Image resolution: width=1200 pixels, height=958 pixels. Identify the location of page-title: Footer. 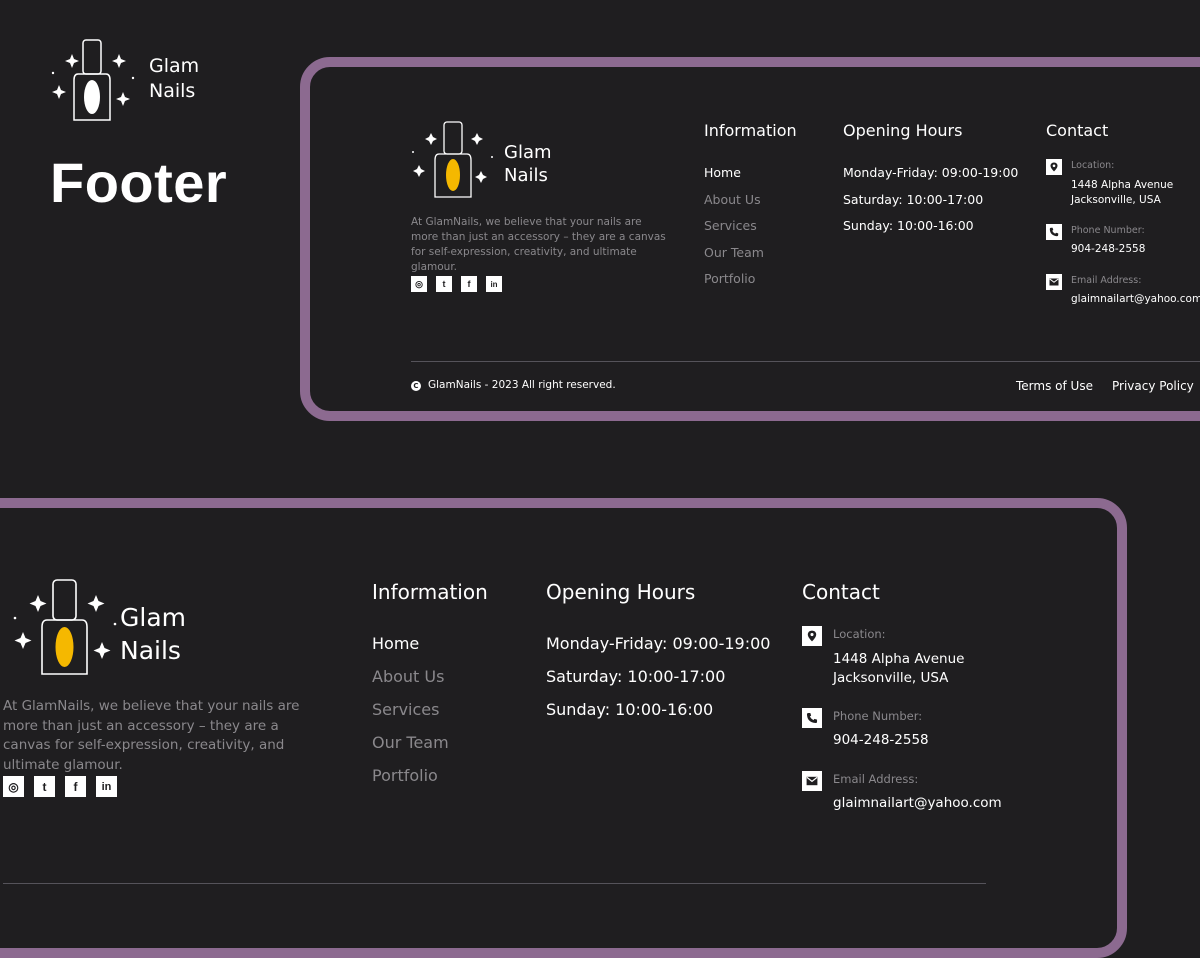
(139, 182).